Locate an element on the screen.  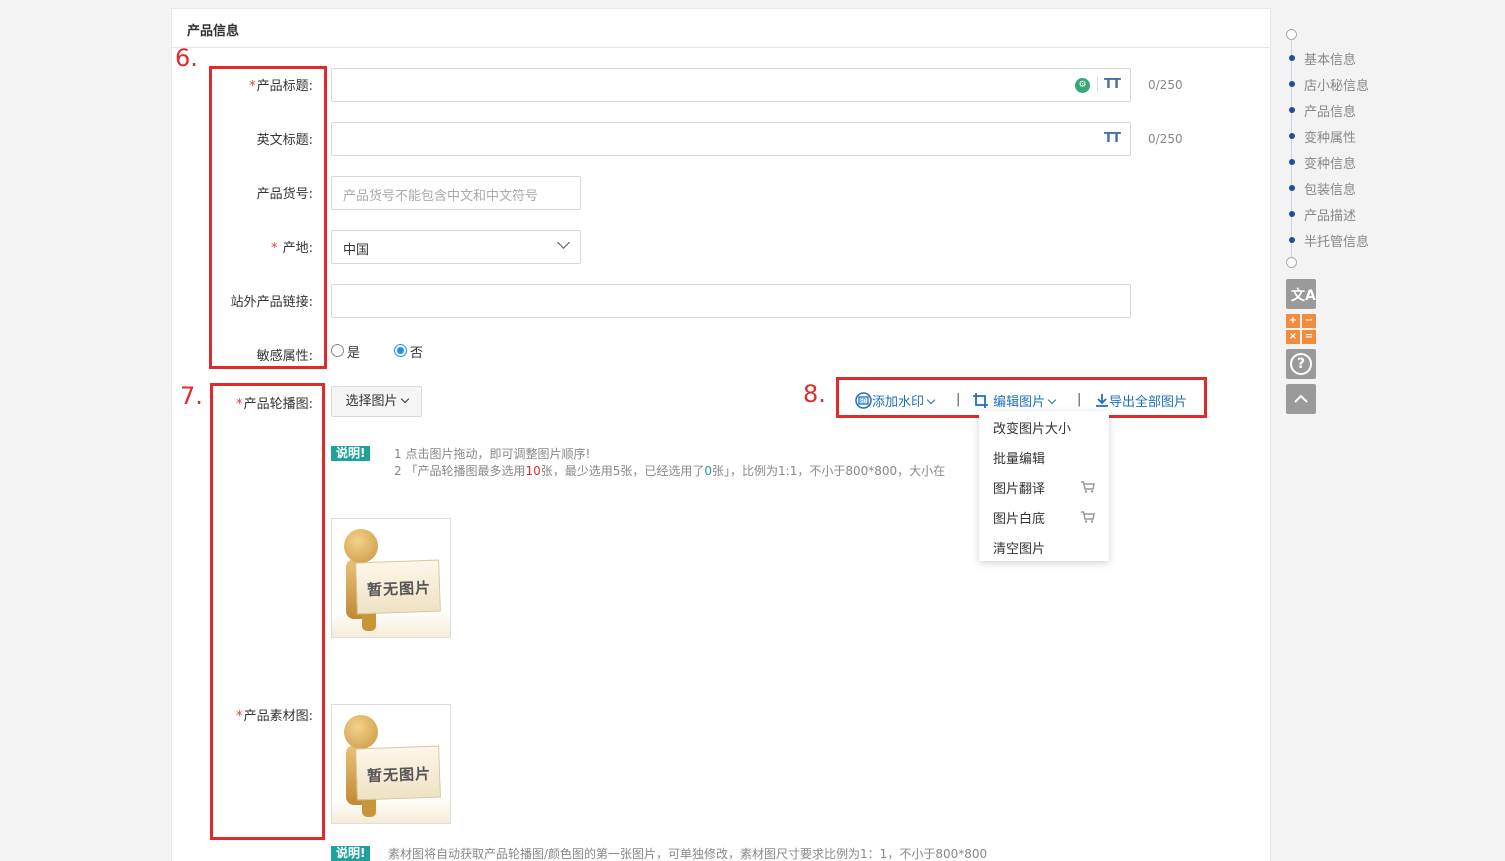
english-title-count: 0/250 is located at coordinates (1165, 139).